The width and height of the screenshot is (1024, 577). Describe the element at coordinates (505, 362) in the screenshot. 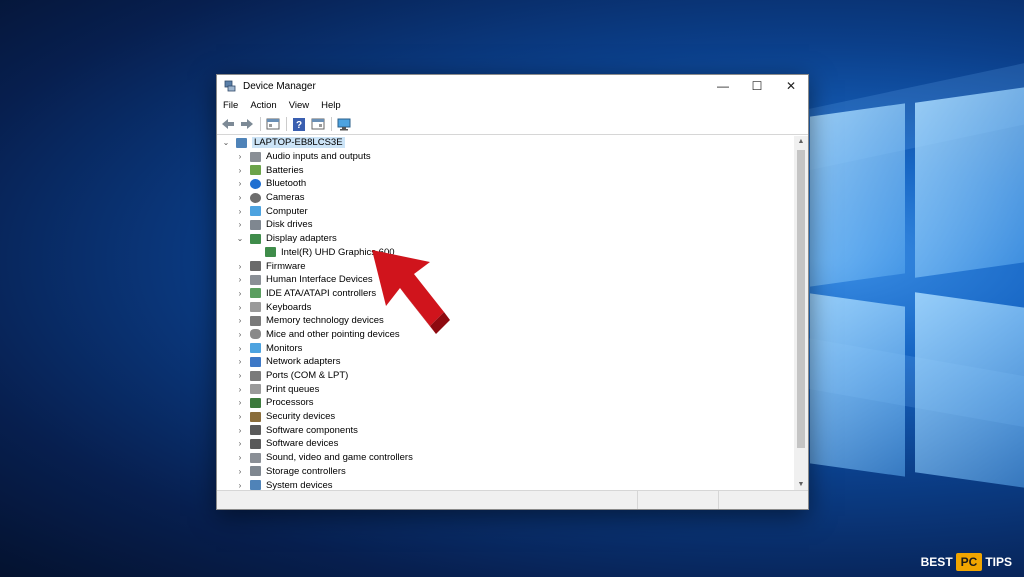

I see `tree-item-network: › Network adapters` at that location.